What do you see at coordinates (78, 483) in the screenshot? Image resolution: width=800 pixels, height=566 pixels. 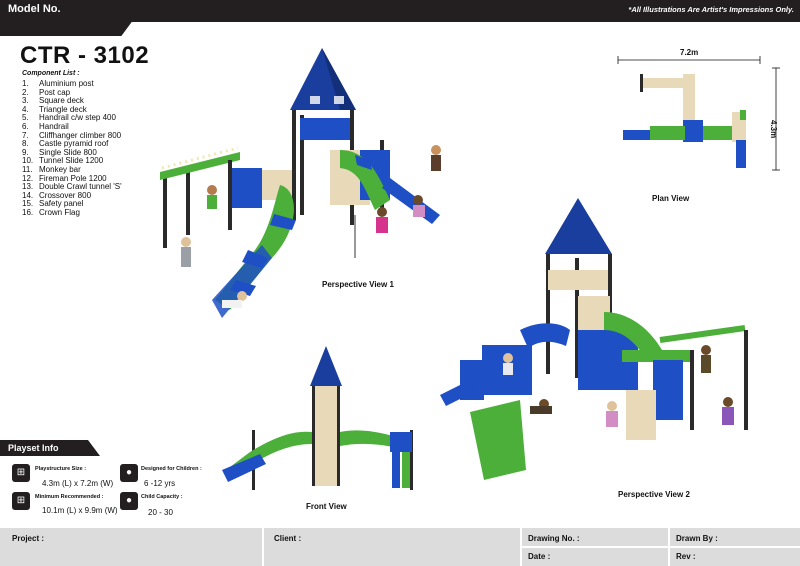 I see `playstructure-size-value: 4.3m (L) x 7.2m (W)` at bounding box center [78, 483].